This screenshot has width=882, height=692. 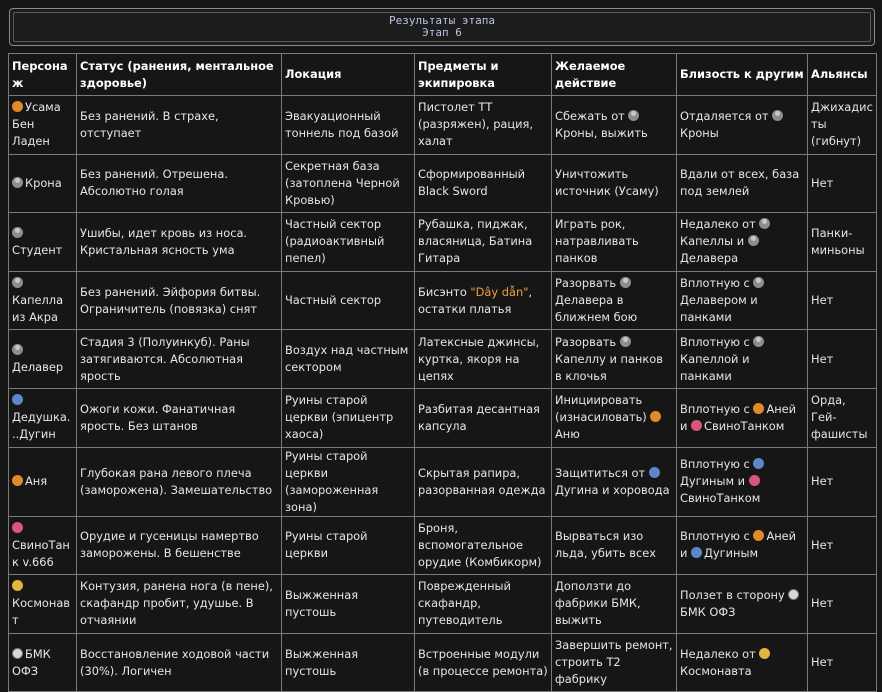 I want to click on cell-action: Разорвать Делавера в ближнем бою, so click(x=614, y=300).